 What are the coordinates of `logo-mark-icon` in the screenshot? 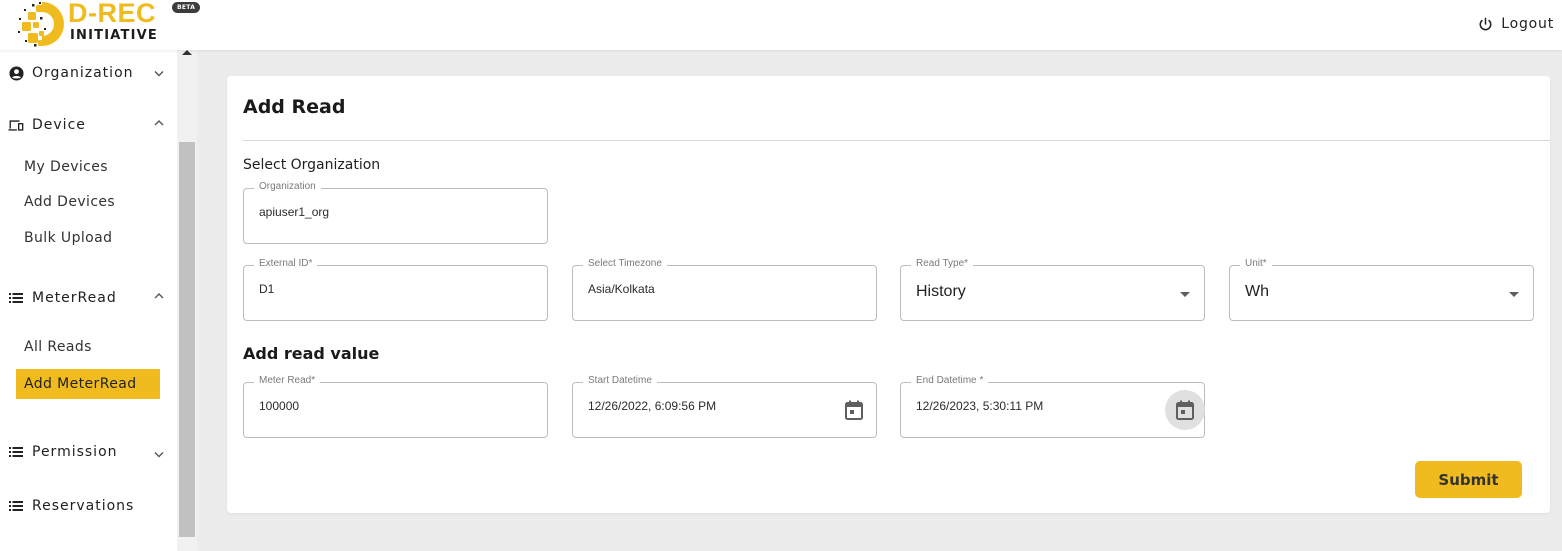 It's located at (41, 24).